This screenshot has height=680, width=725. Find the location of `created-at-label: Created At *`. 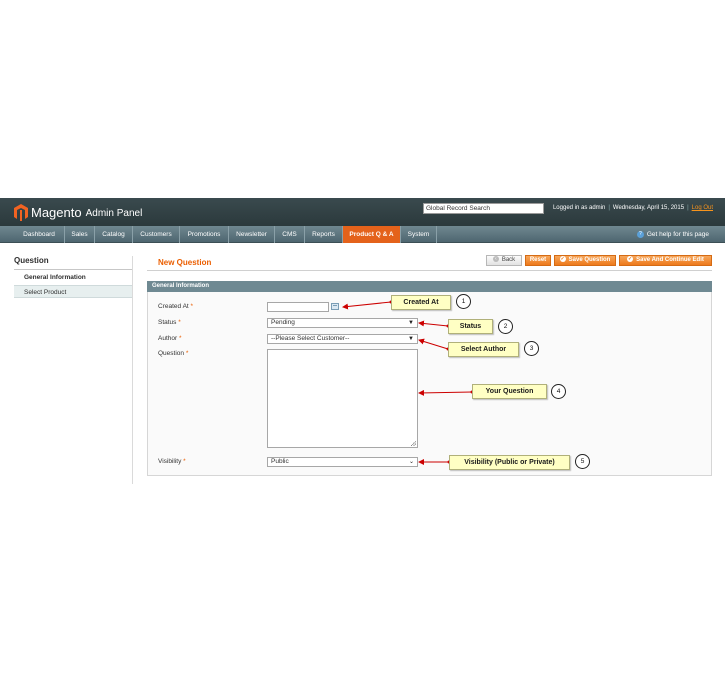

created-at-label: Created At * is located at coordinates (175, 306).